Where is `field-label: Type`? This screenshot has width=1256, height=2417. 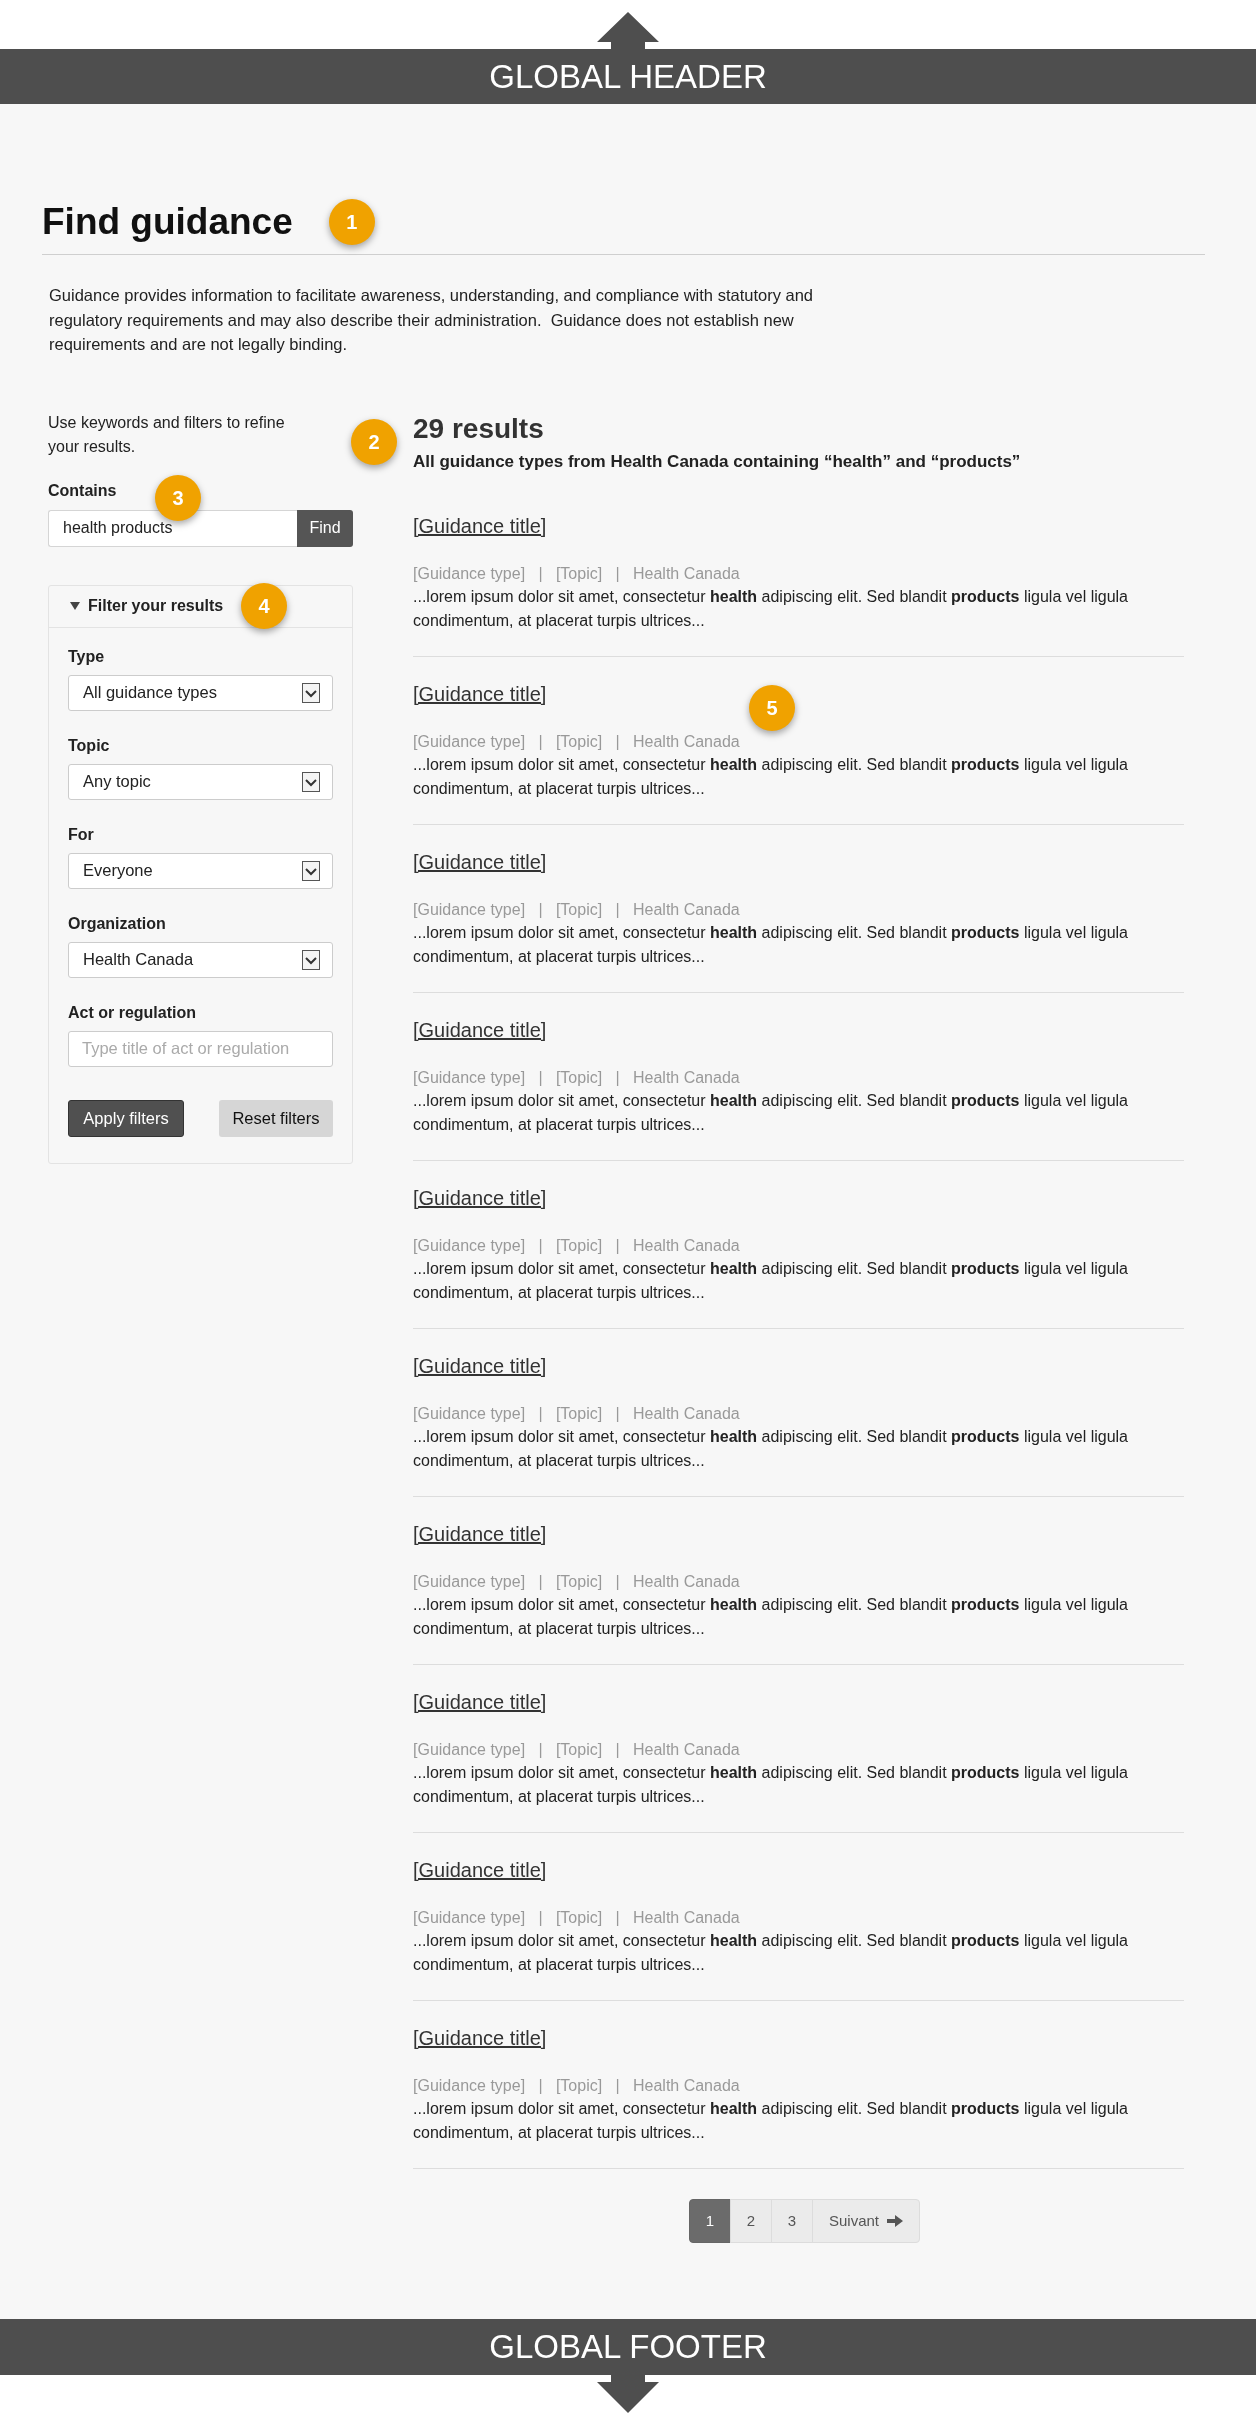
field-label: Type is located at coordinates (86, 656).